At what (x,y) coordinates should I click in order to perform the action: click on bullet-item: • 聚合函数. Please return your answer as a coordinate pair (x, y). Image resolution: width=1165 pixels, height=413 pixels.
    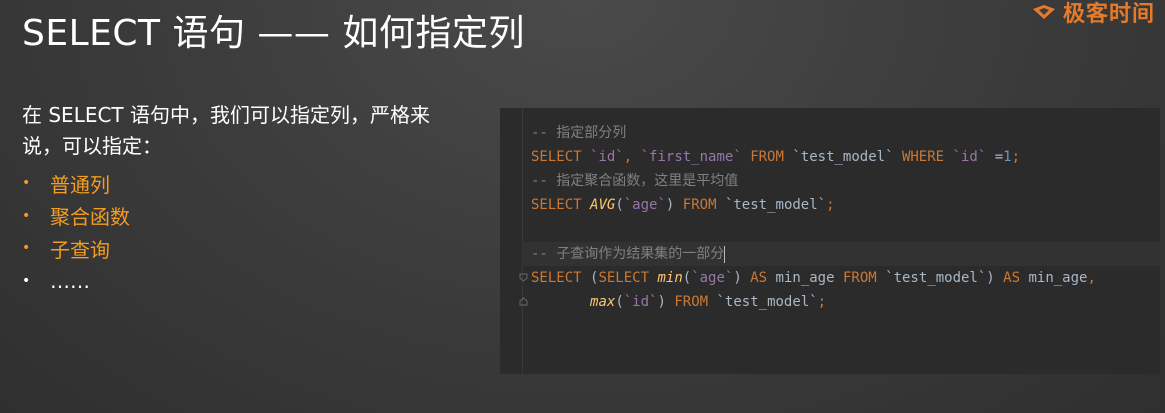
    Looking at the image, I should click on (76, 216).